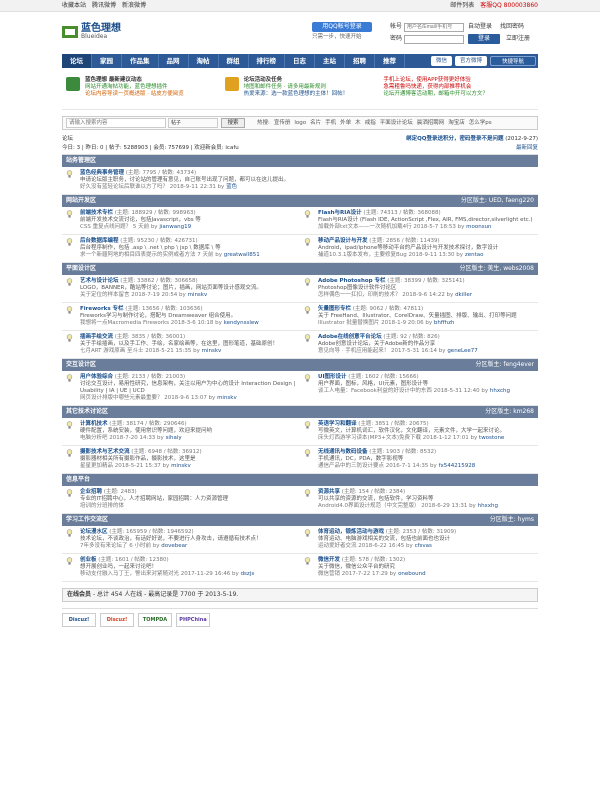 Image resolution: width=600 pixels, height=800 pixels. What do you see at coordinates (315, 123) in the screenshot?
I see `hot-tag: 名片` at bounding box center [315, 123].